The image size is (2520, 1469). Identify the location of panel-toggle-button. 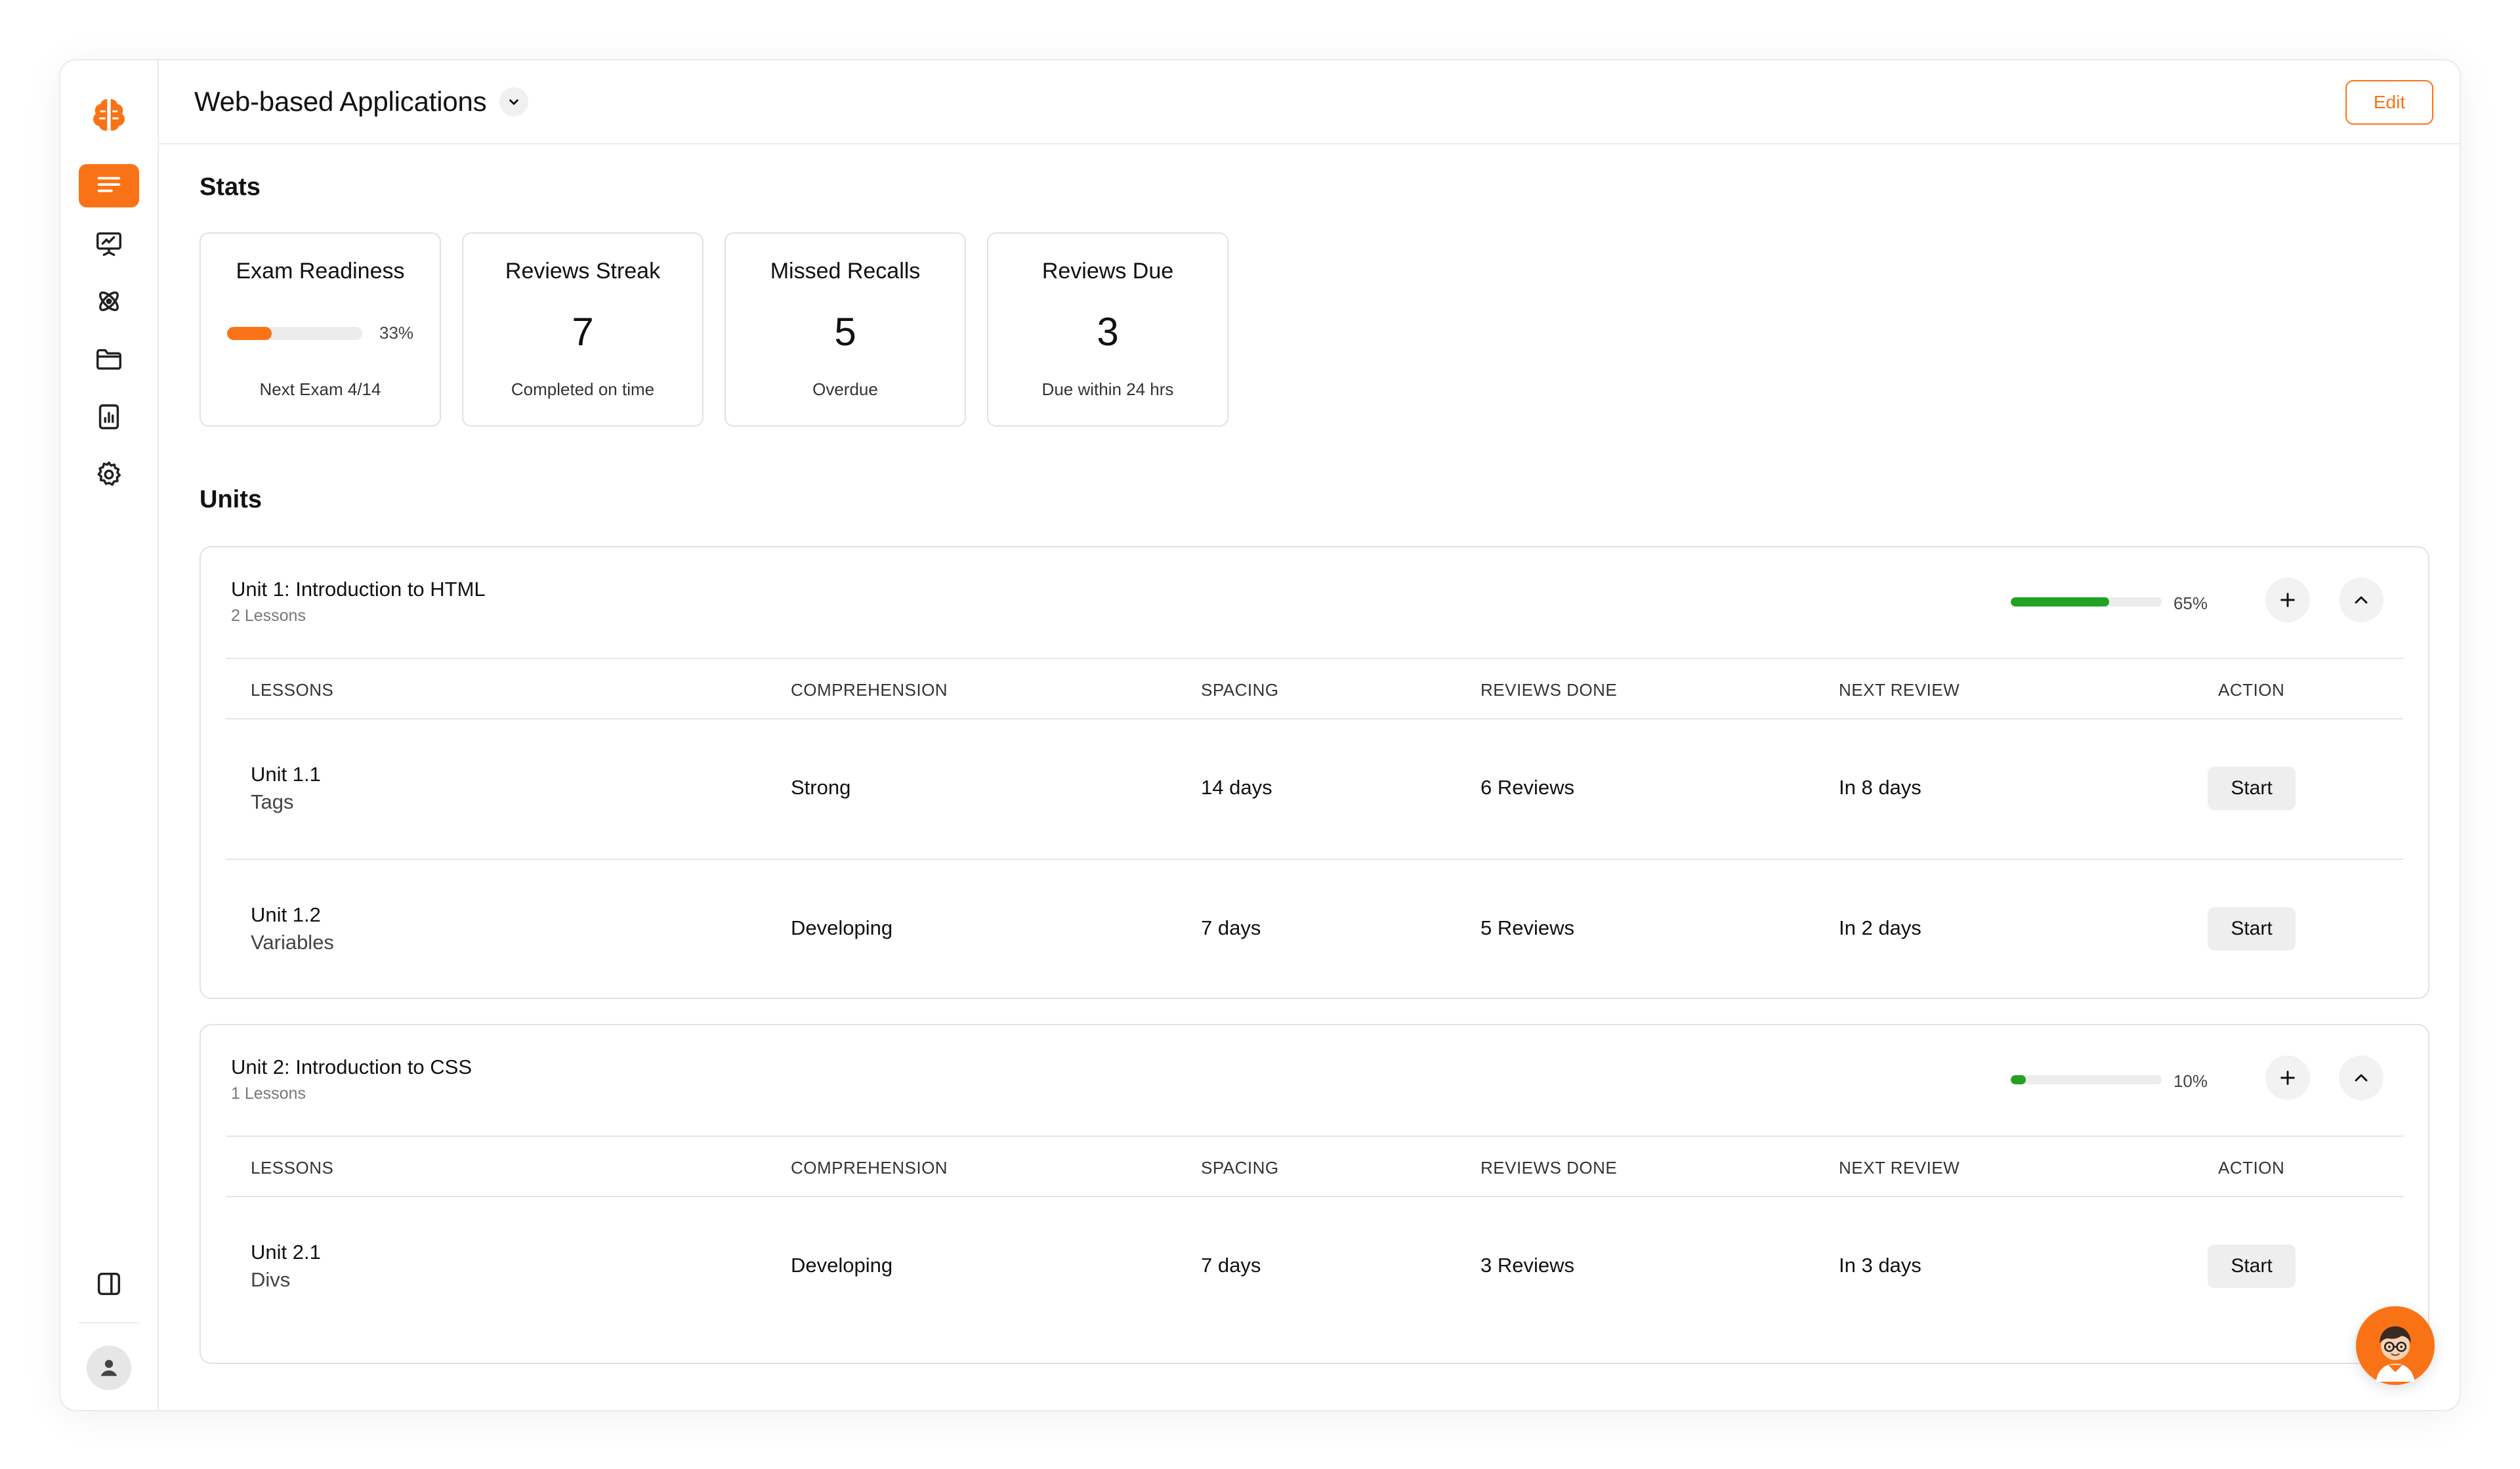
(109, 1284).